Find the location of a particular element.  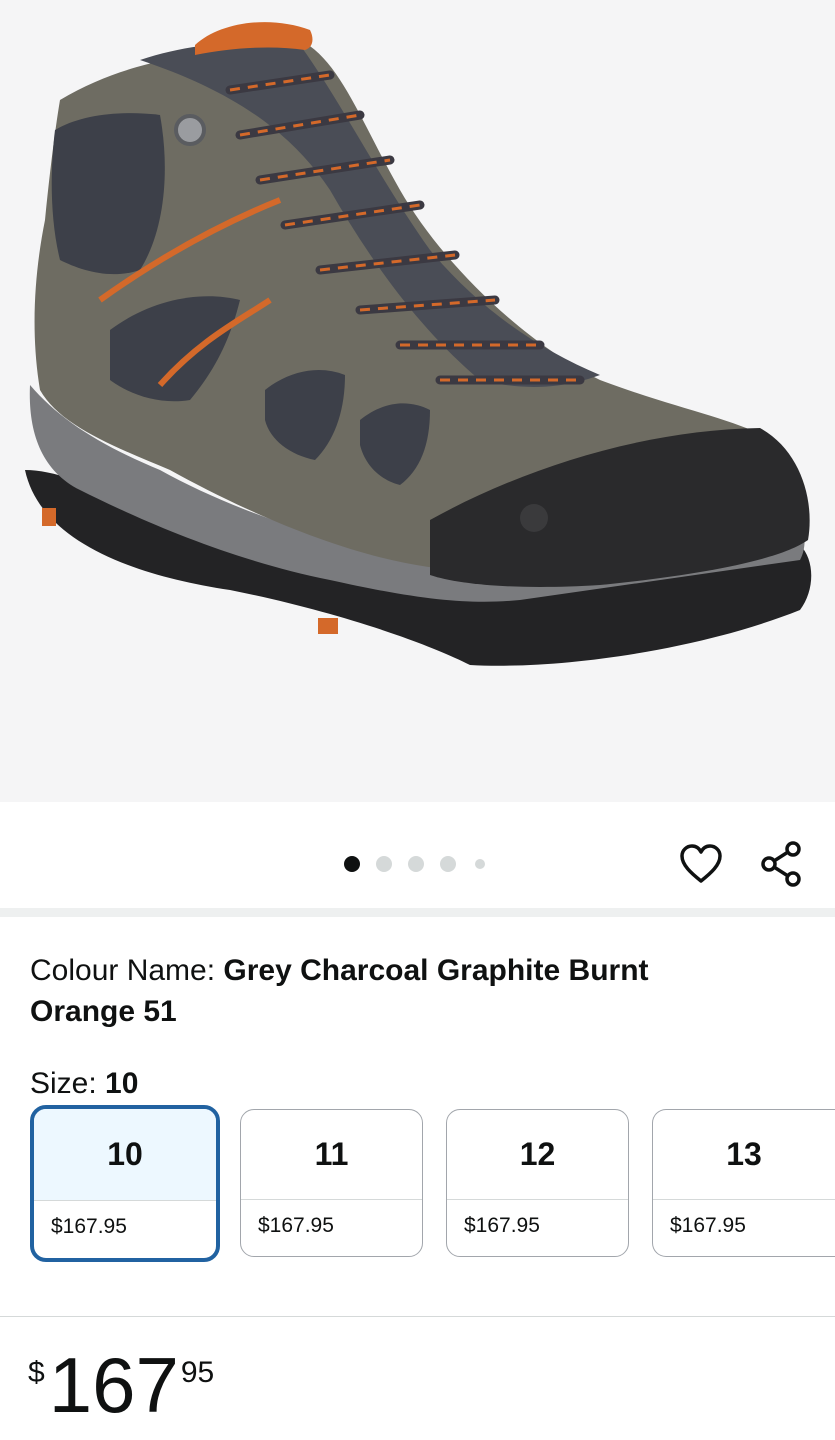

size-label: Size: is located at coordinates (68, 1083).